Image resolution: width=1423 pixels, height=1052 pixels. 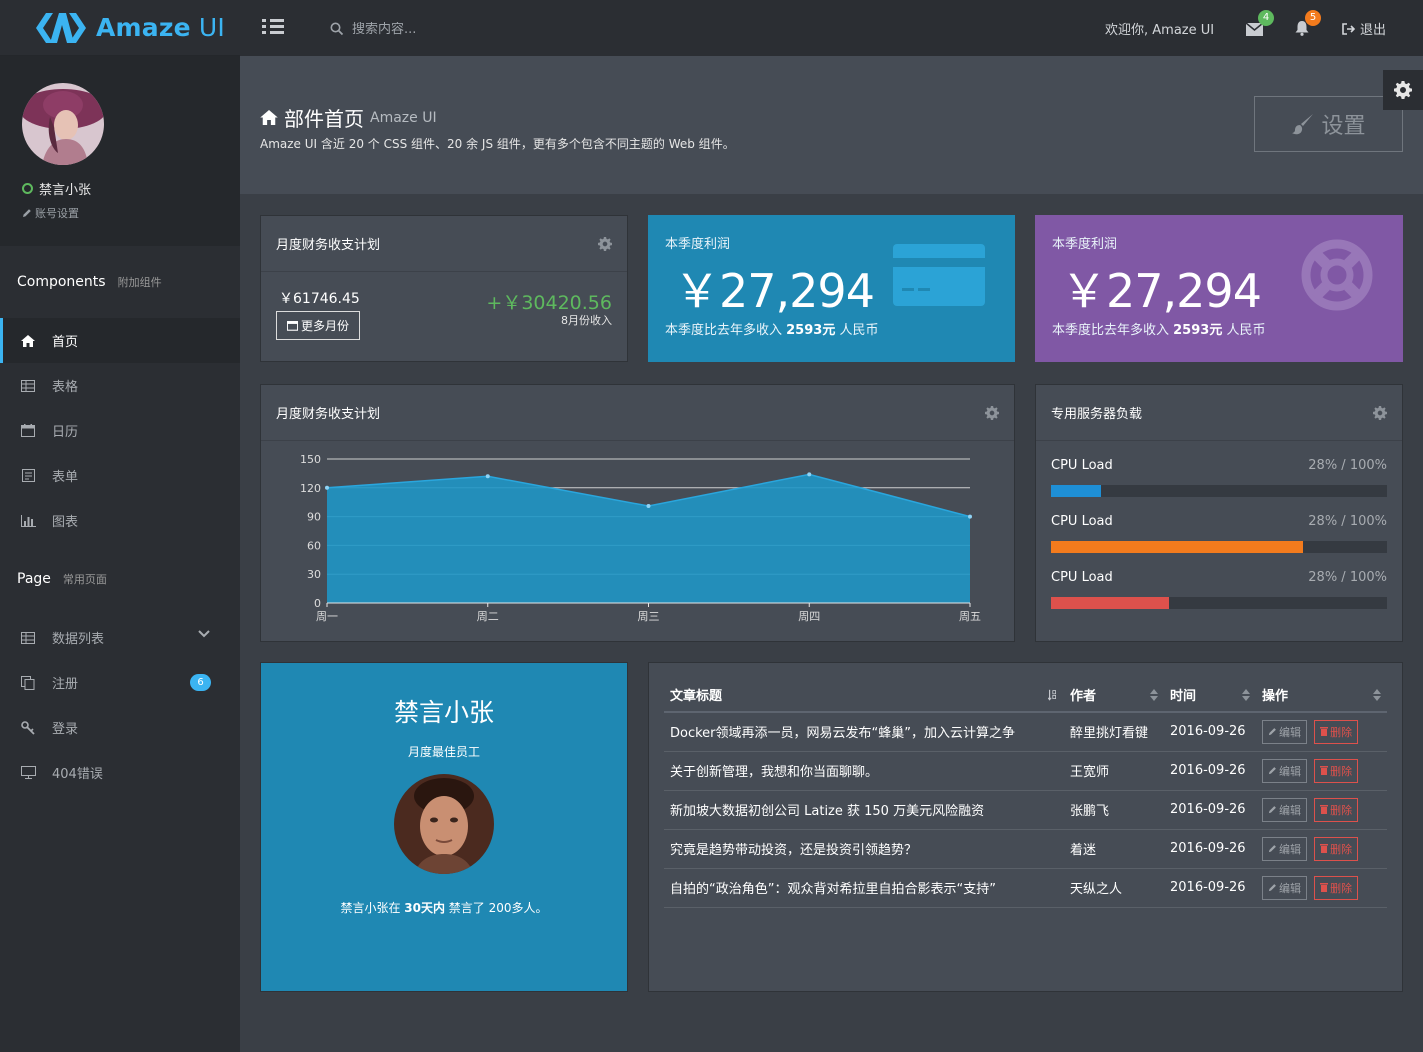 I want to click on logo: Amaze UI, so click(x=120, y=28).